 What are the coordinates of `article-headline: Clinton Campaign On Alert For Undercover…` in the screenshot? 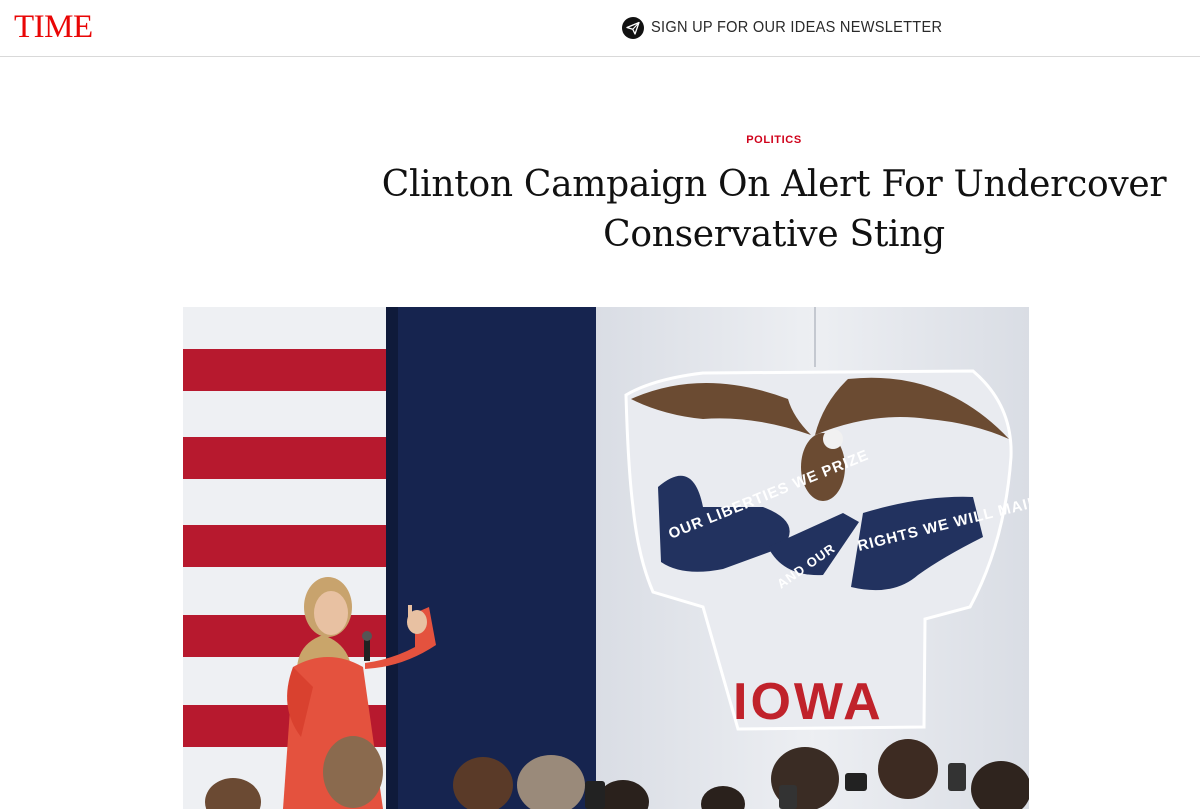 It's located at (774, 209).